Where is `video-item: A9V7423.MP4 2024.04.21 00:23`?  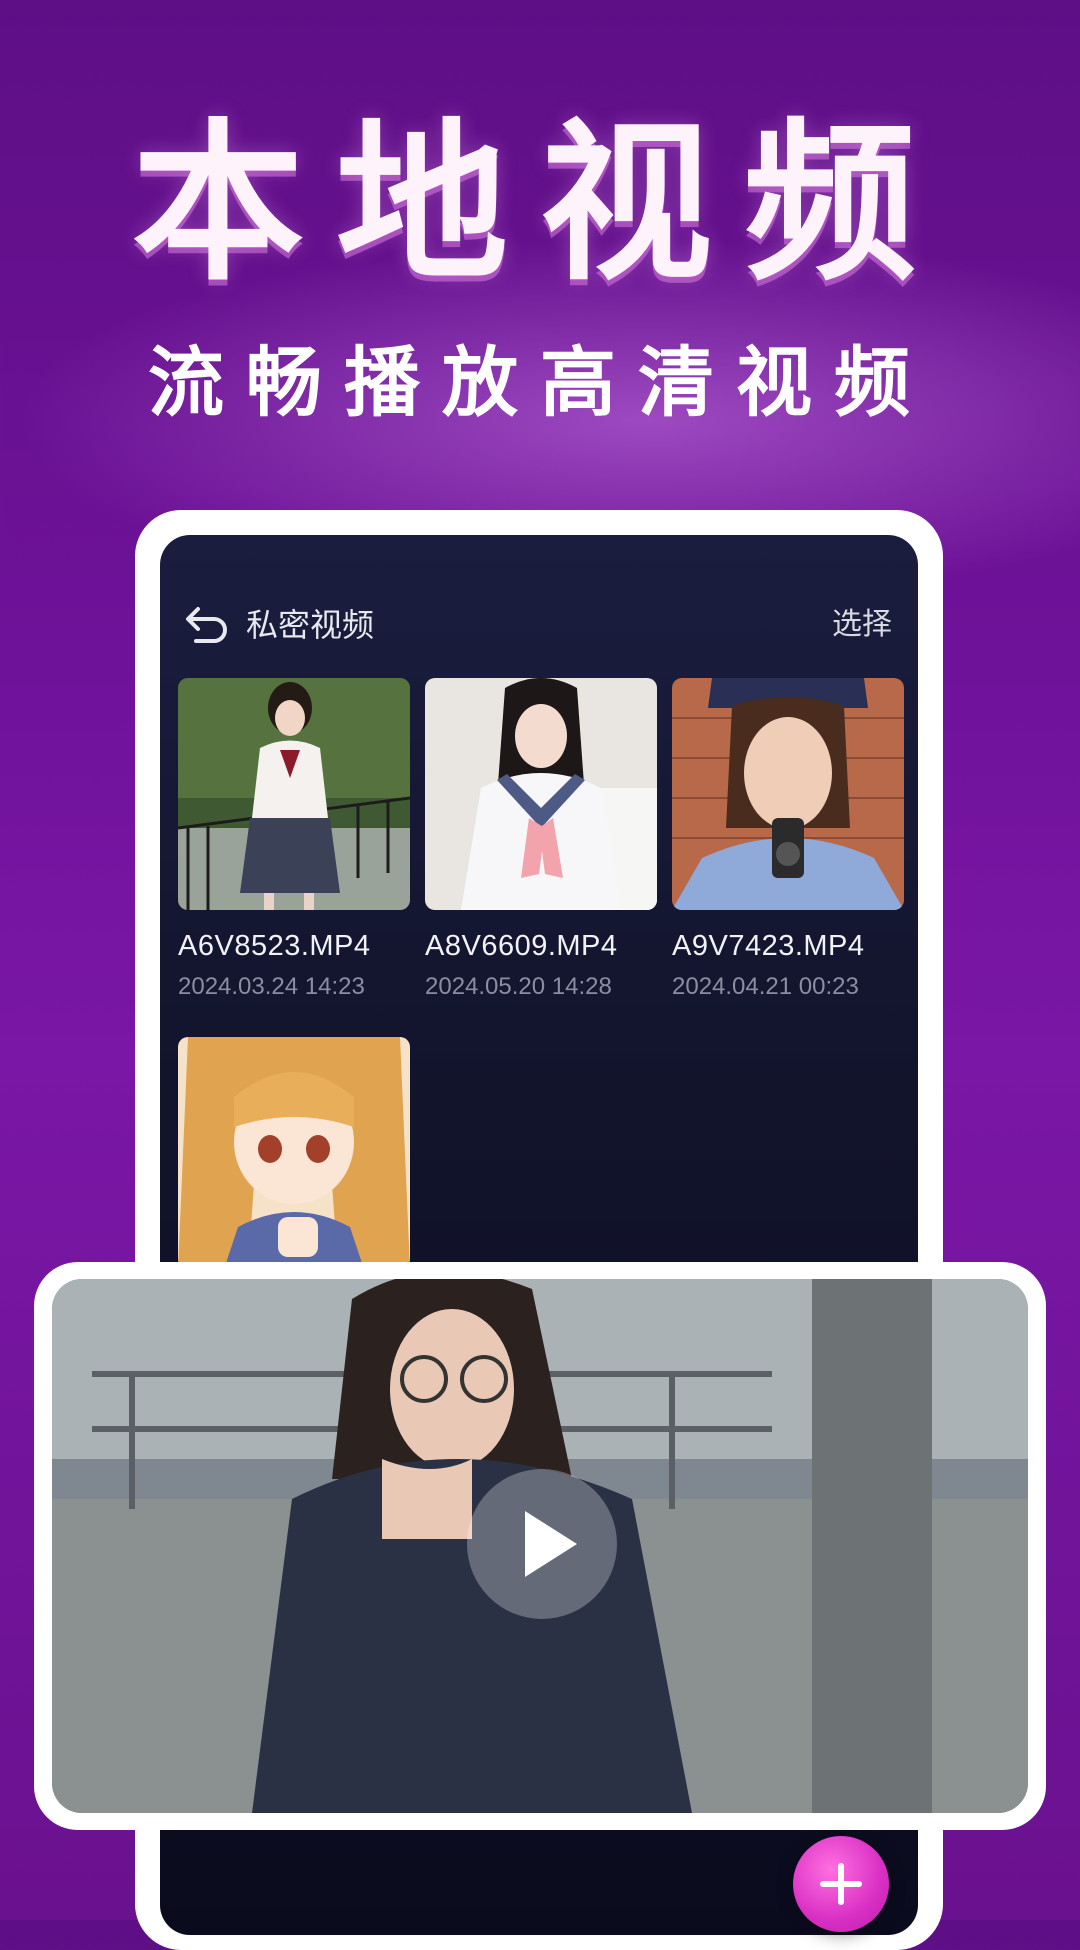 video-item: A9V7423.MP4 2024.04.21 00:23 is located at coordinates (788, 839).